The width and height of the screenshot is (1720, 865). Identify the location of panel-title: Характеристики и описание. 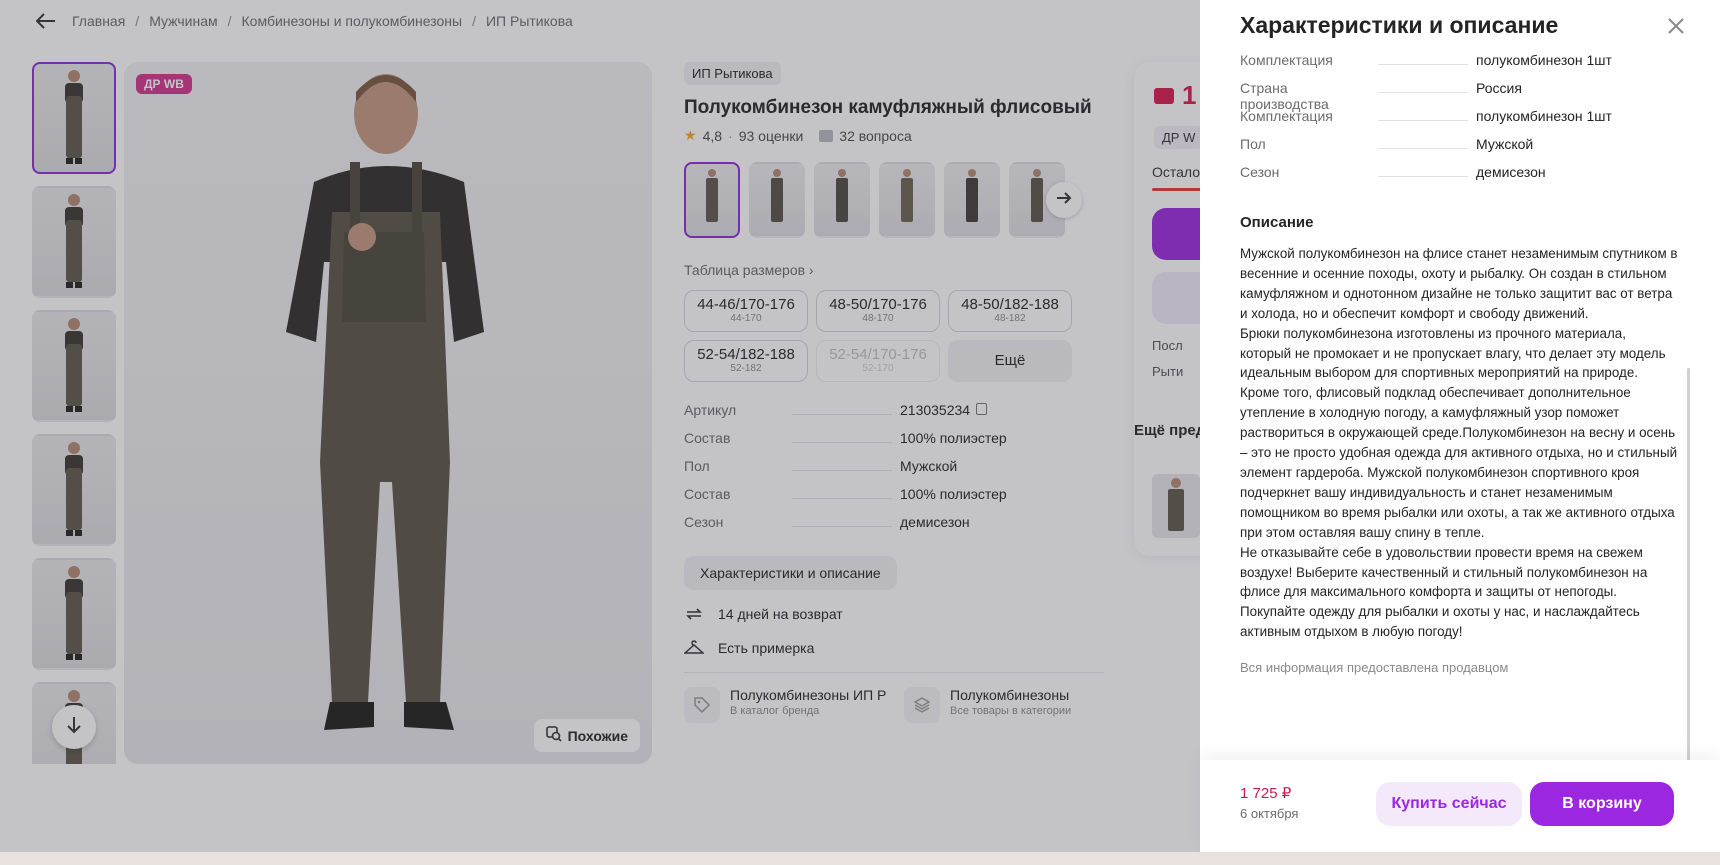
(1399, 25).